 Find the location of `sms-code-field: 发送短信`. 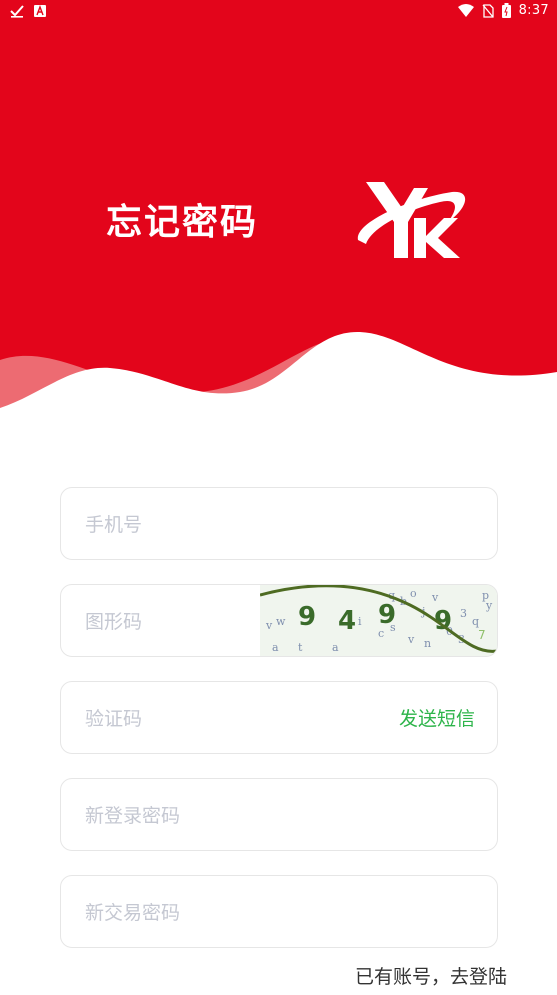

sms-code-field: 发送短信 is located at coordinates (279, 717).